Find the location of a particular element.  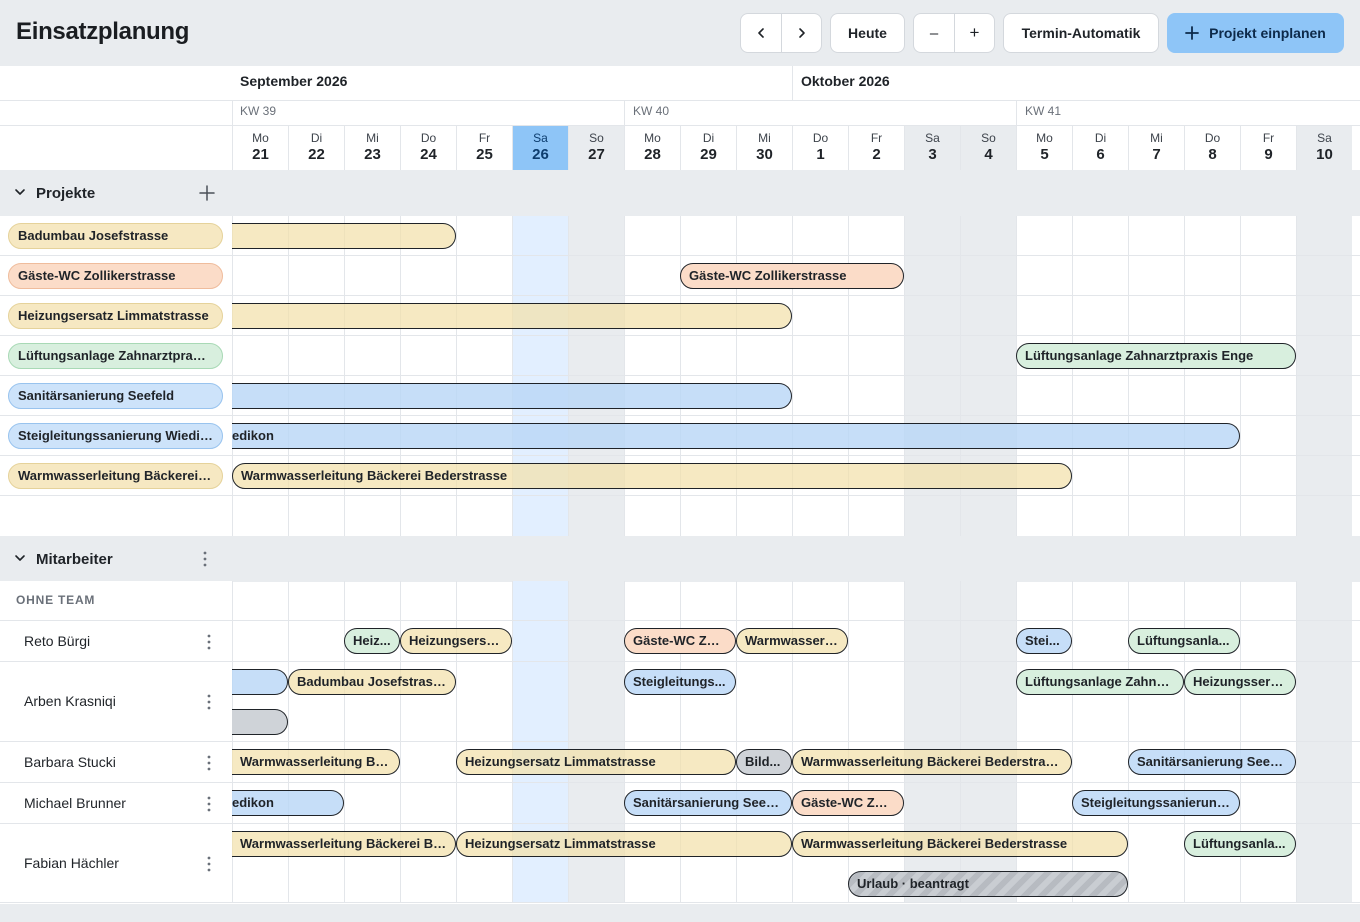

day-cell: Sa 10 is located at coordinates (1324, 148).